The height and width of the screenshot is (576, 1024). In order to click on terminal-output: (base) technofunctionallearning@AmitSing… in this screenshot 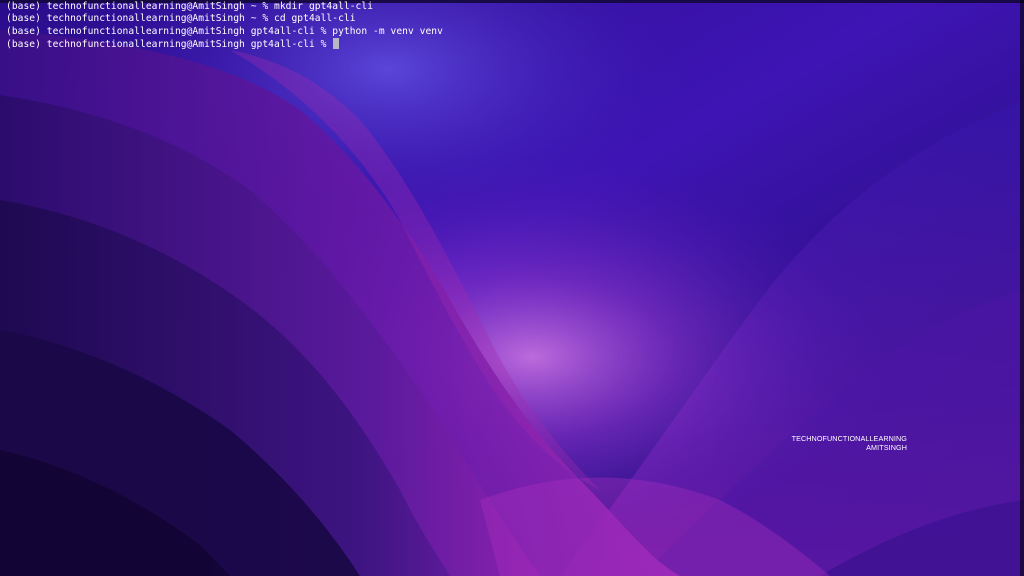, I will do `click(224, 26)`.